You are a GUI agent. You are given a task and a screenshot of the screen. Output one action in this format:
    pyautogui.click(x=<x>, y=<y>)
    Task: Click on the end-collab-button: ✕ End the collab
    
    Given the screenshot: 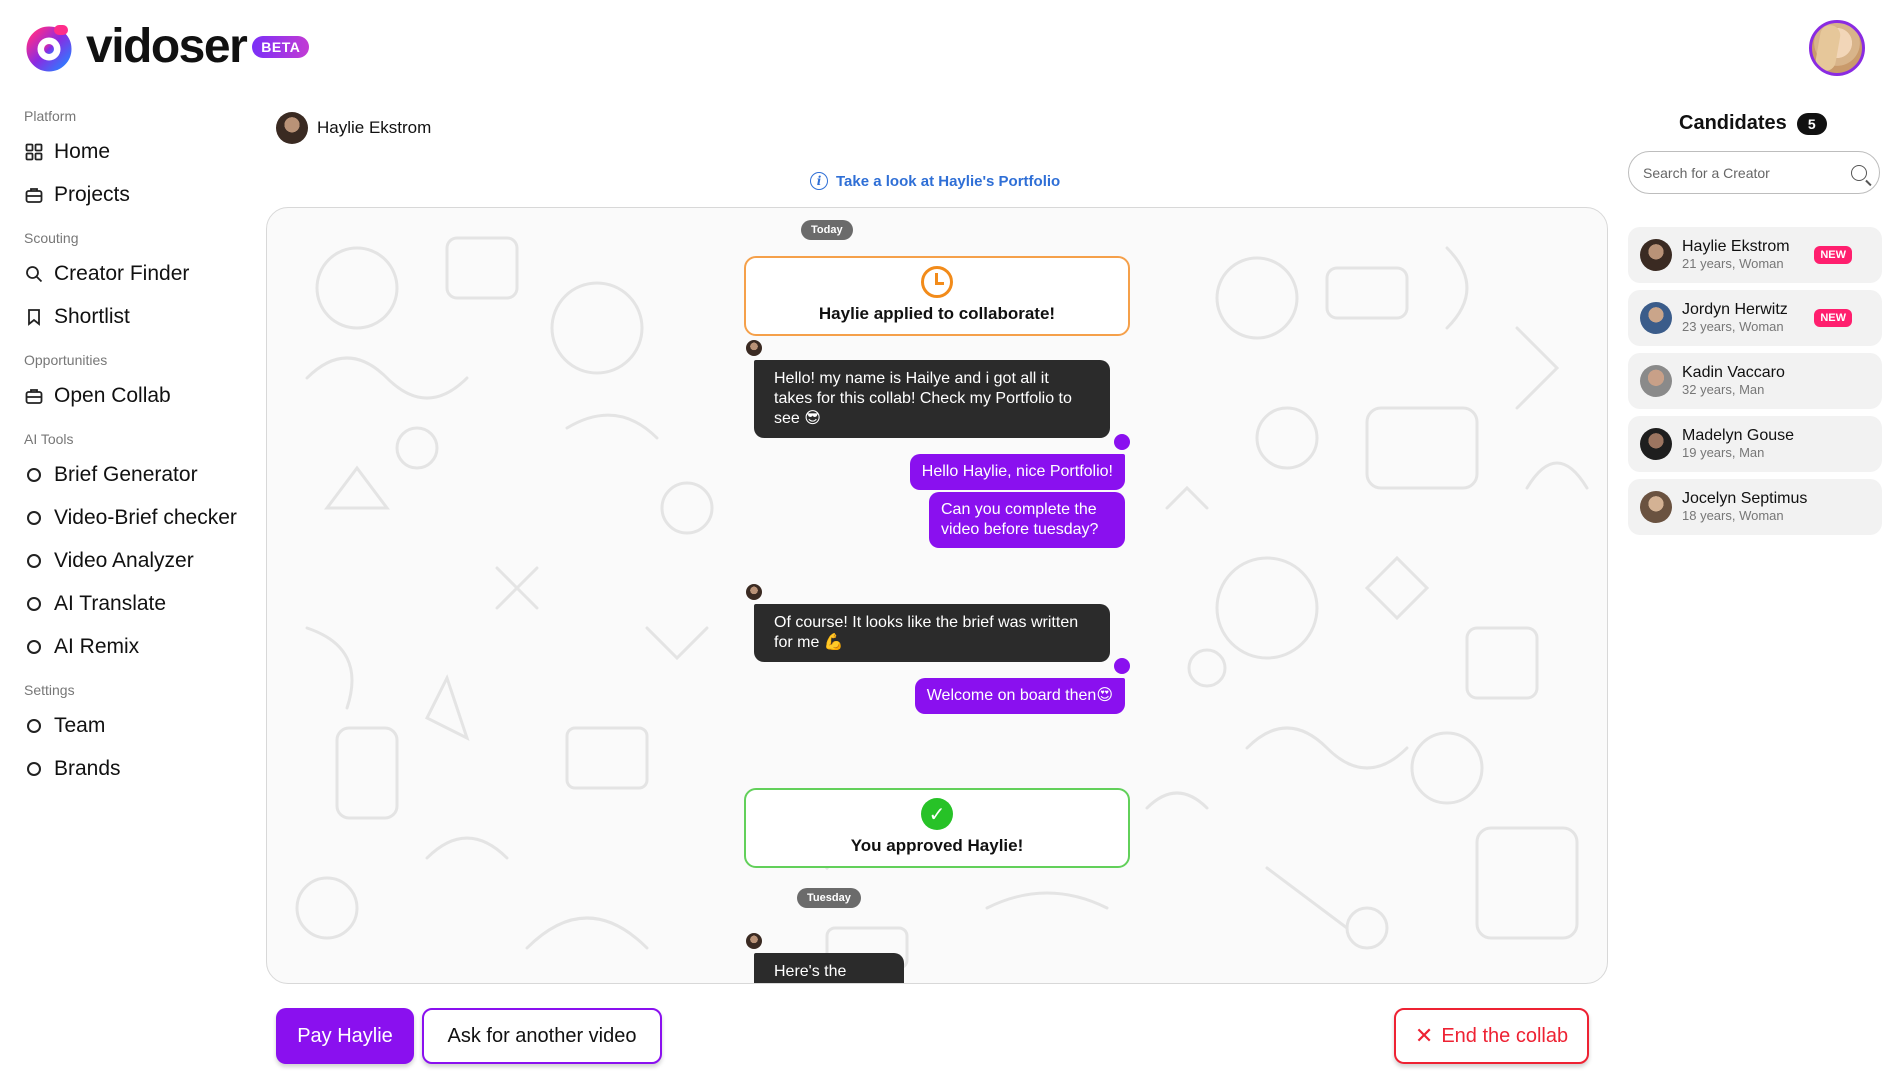 What is the action you would take?
    pyautogui.click(x=1491, y=1036)
    